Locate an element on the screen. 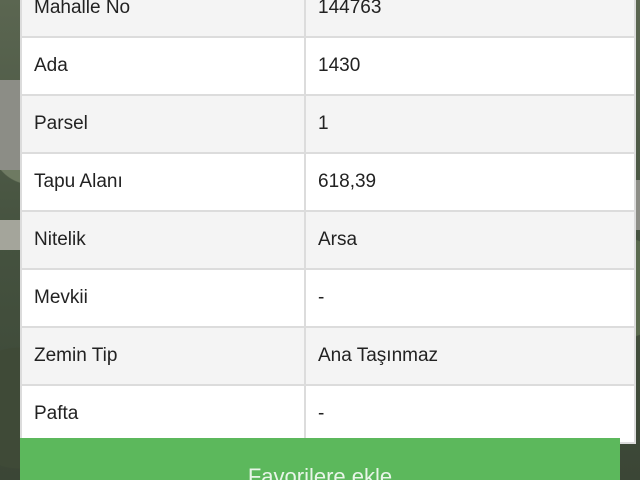 Image resolution: width=640 pixels, height=480 pixels. row-label-pafta: Pafta is located at coordinates (163, 414).